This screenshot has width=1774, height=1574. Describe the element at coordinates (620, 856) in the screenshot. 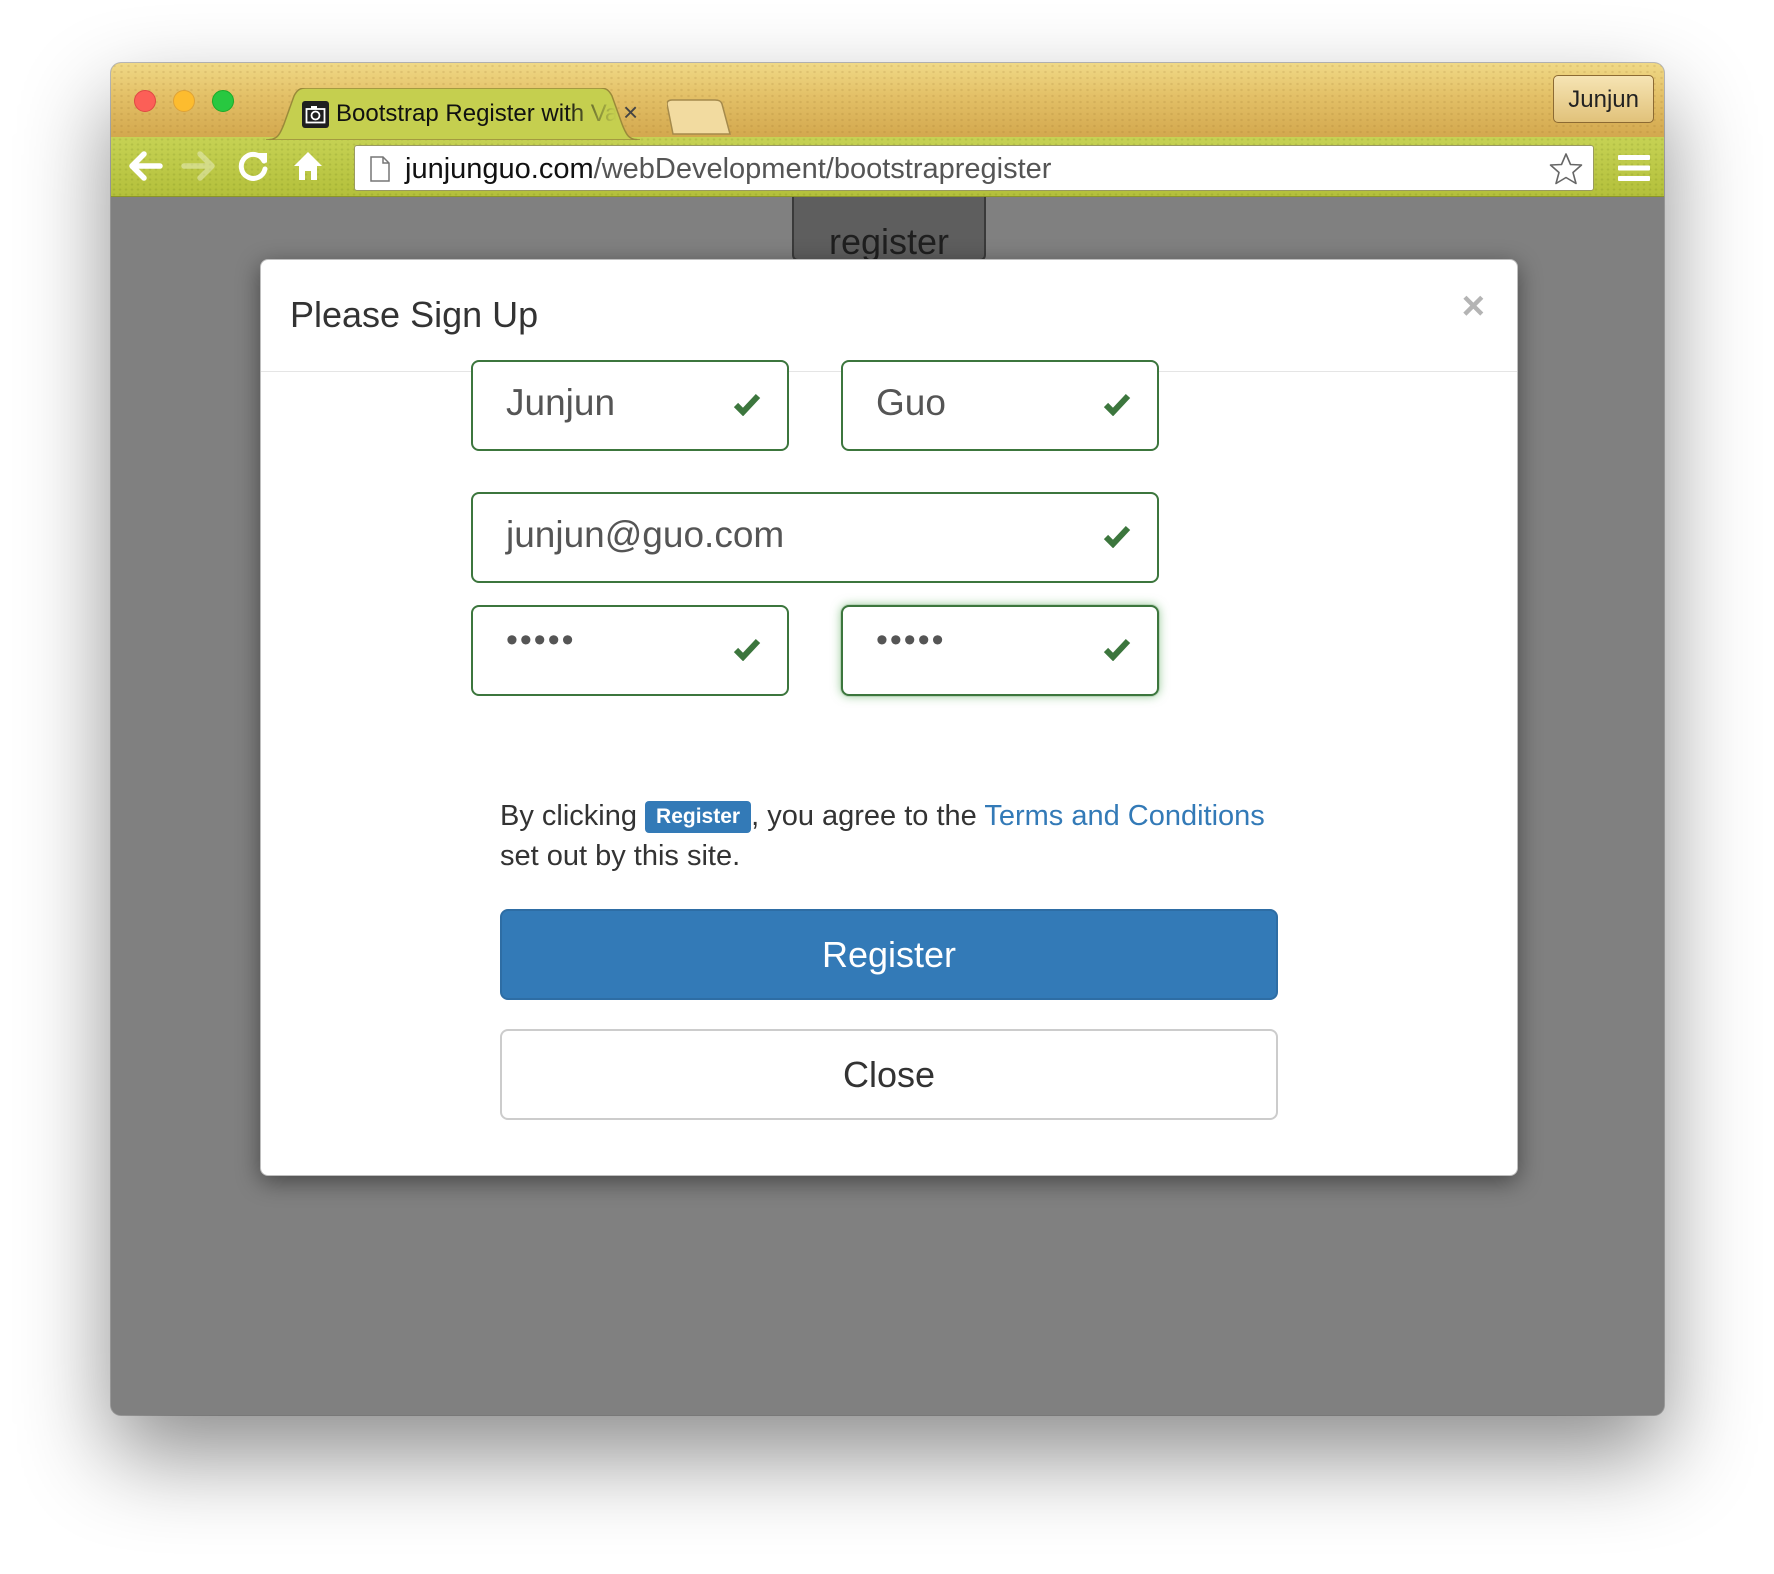

I see `agree-suffix: set out by this site.` at that location.